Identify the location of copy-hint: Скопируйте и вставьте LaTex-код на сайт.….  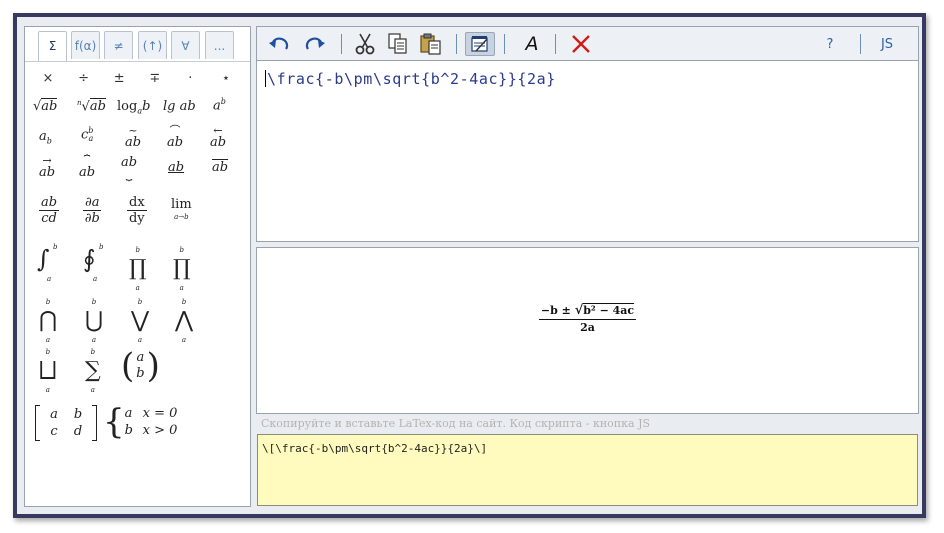
(456, 423).